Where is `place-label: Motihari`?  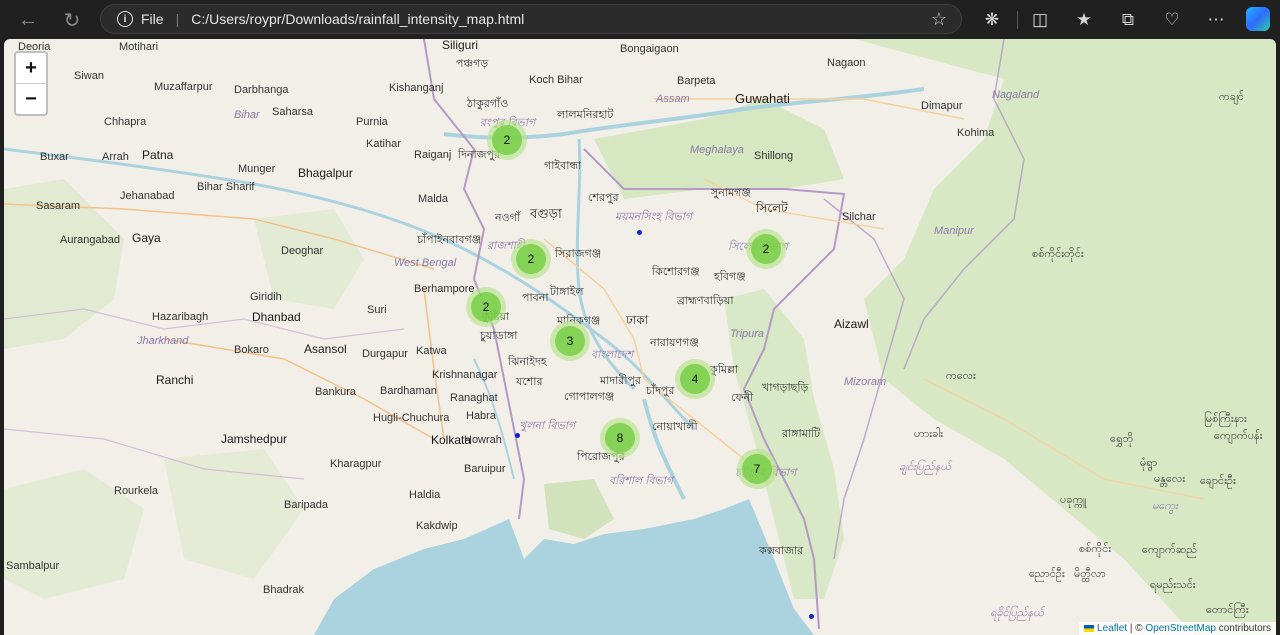
place-label: Motihari is located at coordinates (139, 47).